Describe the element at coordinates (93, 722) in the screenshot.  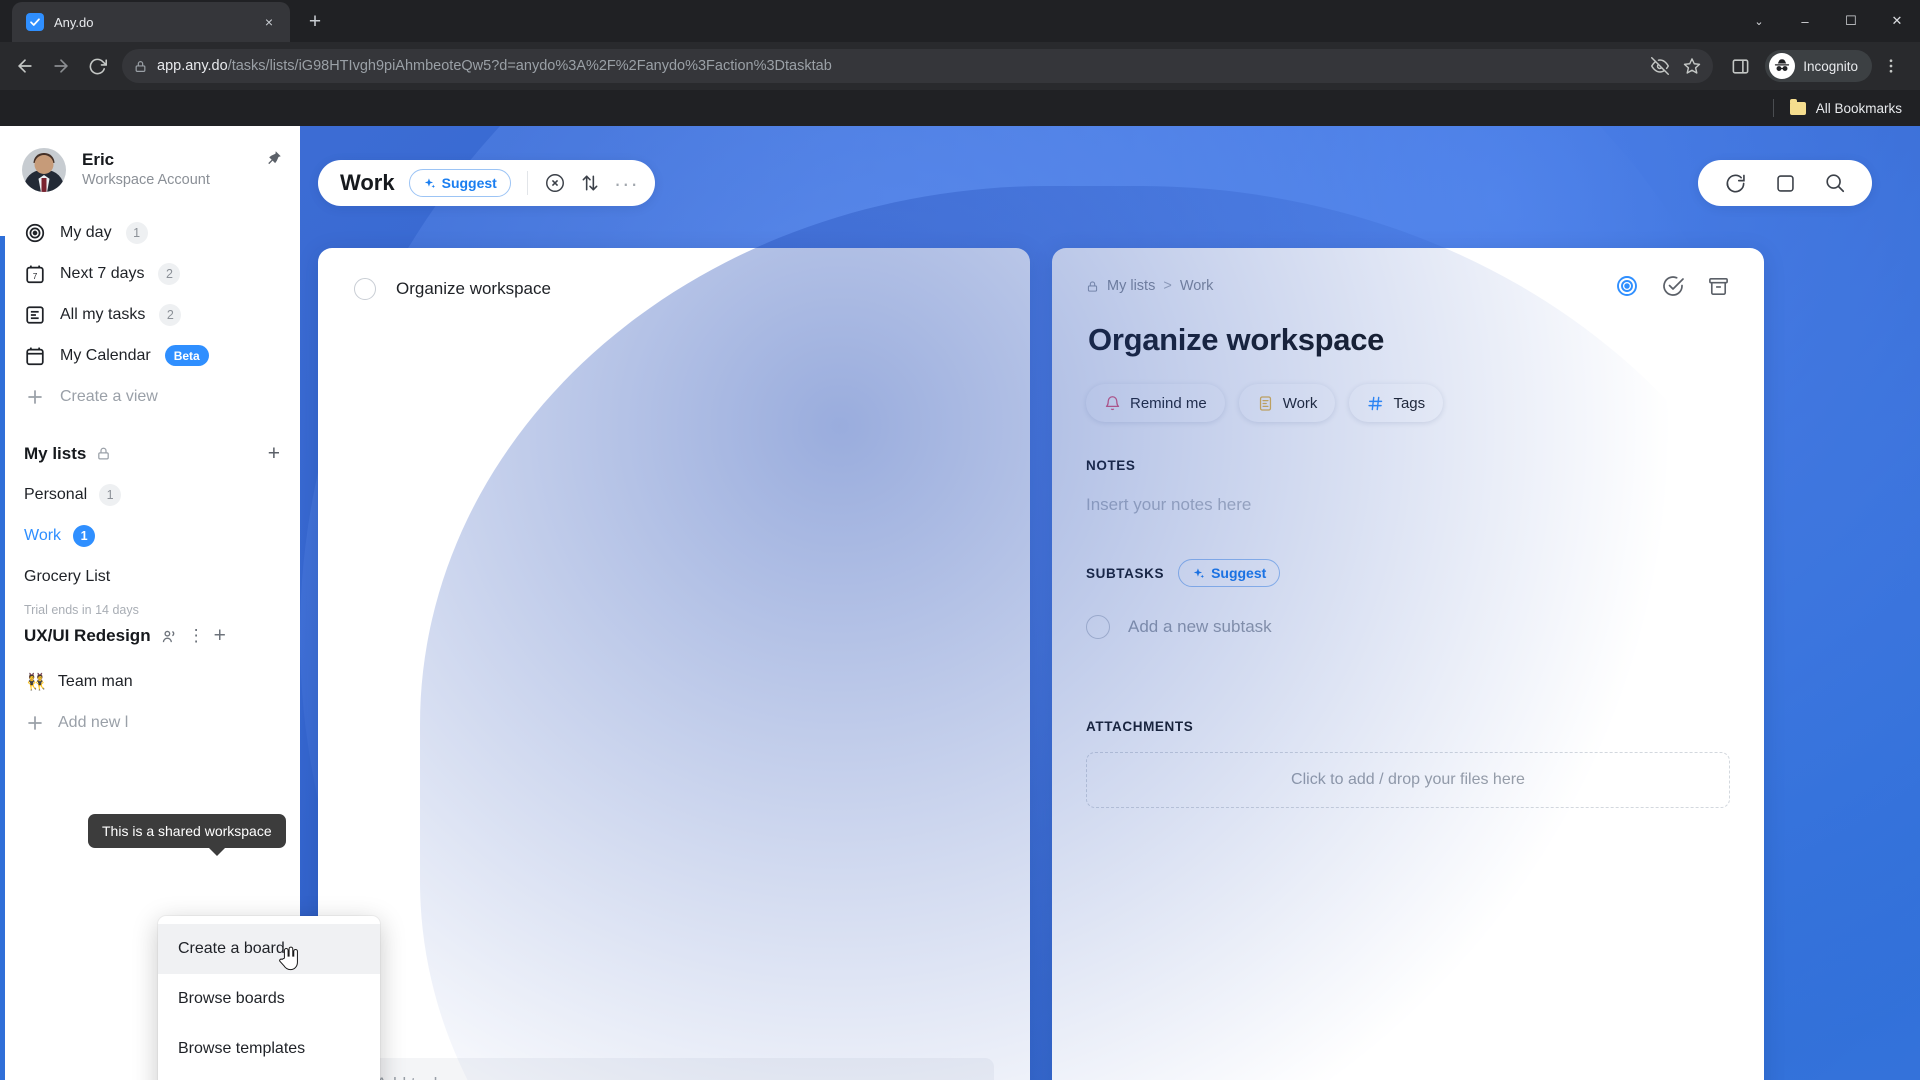
I see `add-new-label: Add new l` at that location.